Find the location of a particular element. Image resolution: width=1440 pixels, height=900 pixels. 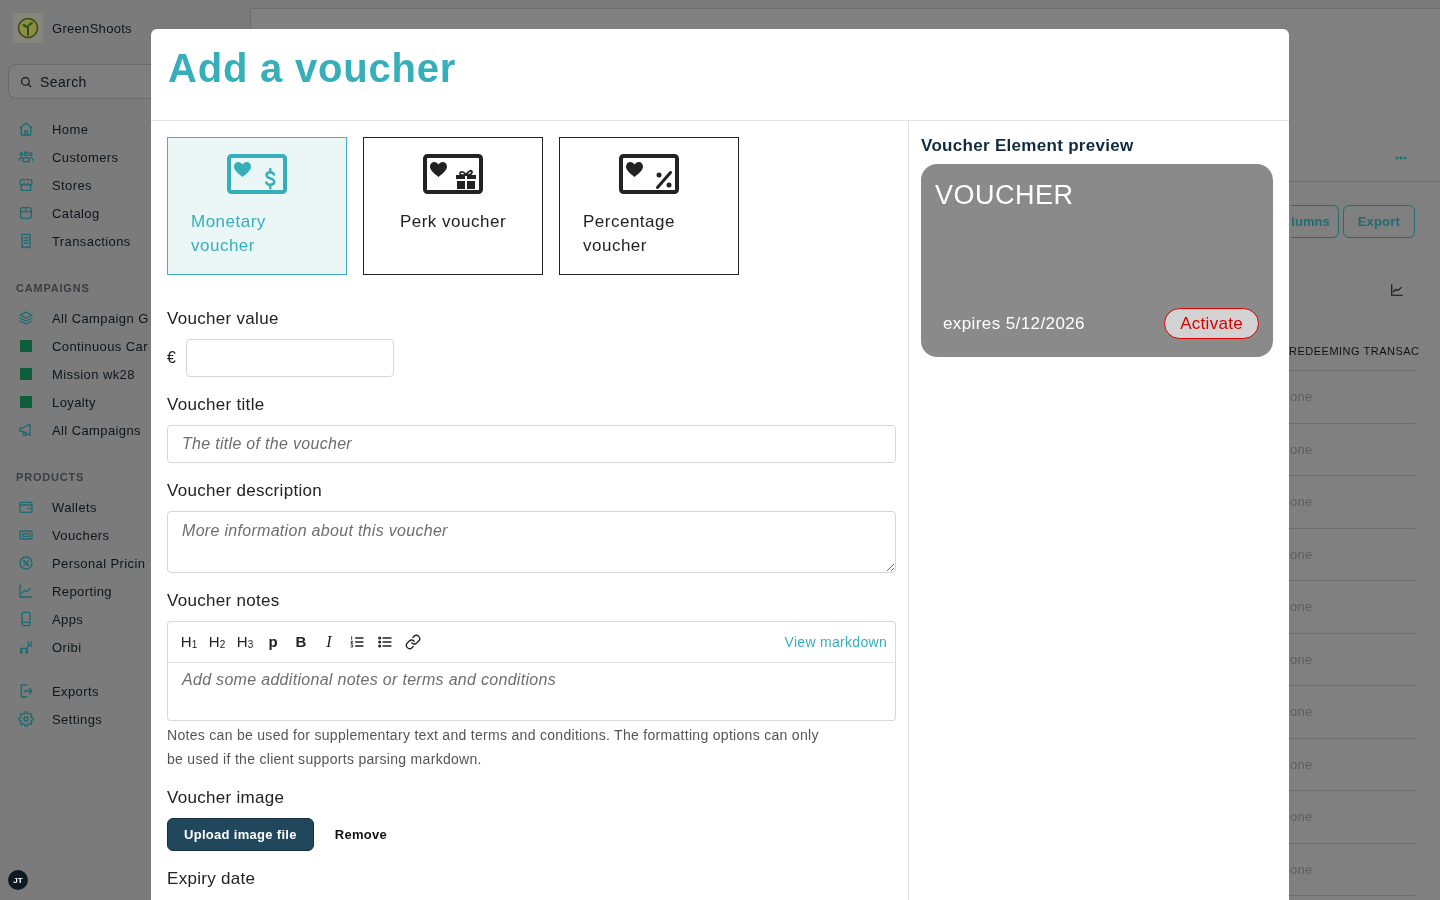

layers-icon is located at coordinates (26, 318).